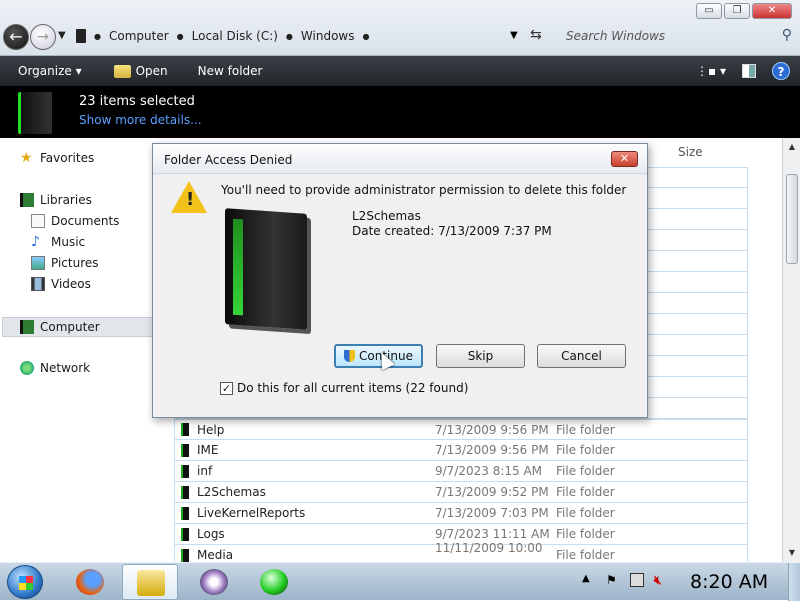 The width and height of the screenshot is (800, 601). What do you see at coordinates (251, 513) in the screenshot?
I see `file-name: LiveKernelReports` at bounding box center [251, 513].